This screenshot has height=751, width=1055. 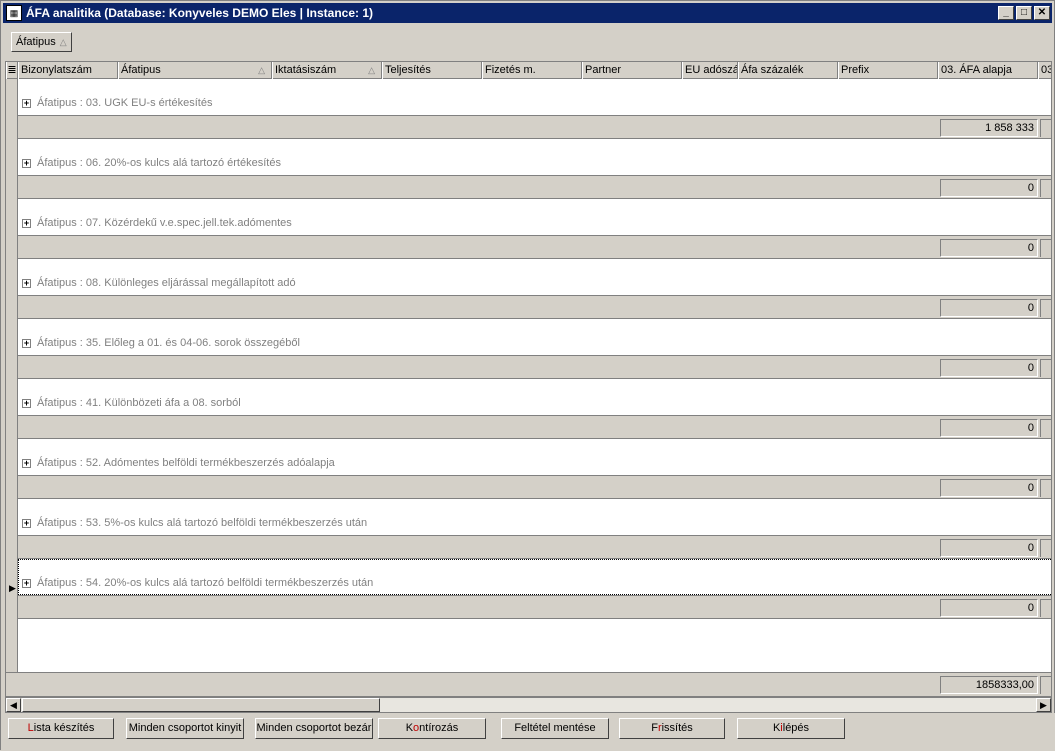 I want to click on scroll-right-icon: ▶, so click(x=1043, y=705).